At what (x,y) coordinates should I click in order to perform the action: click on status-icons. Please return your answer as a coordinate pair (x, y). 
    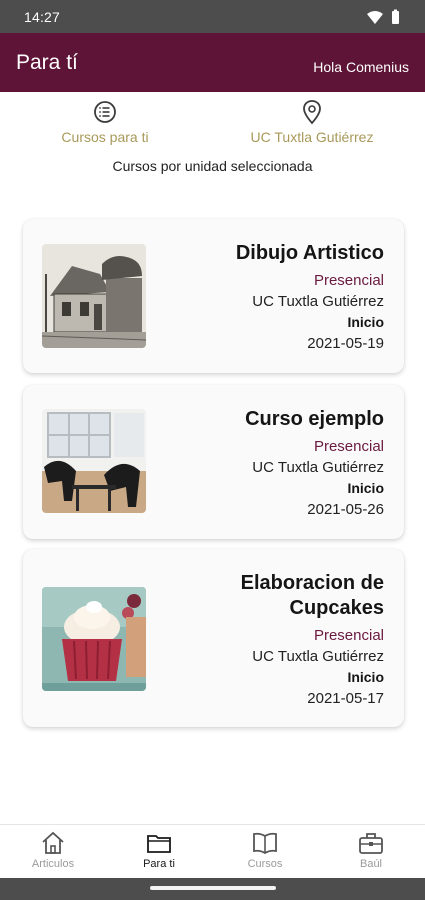
    Looking at the image, I should click on (383, 16).